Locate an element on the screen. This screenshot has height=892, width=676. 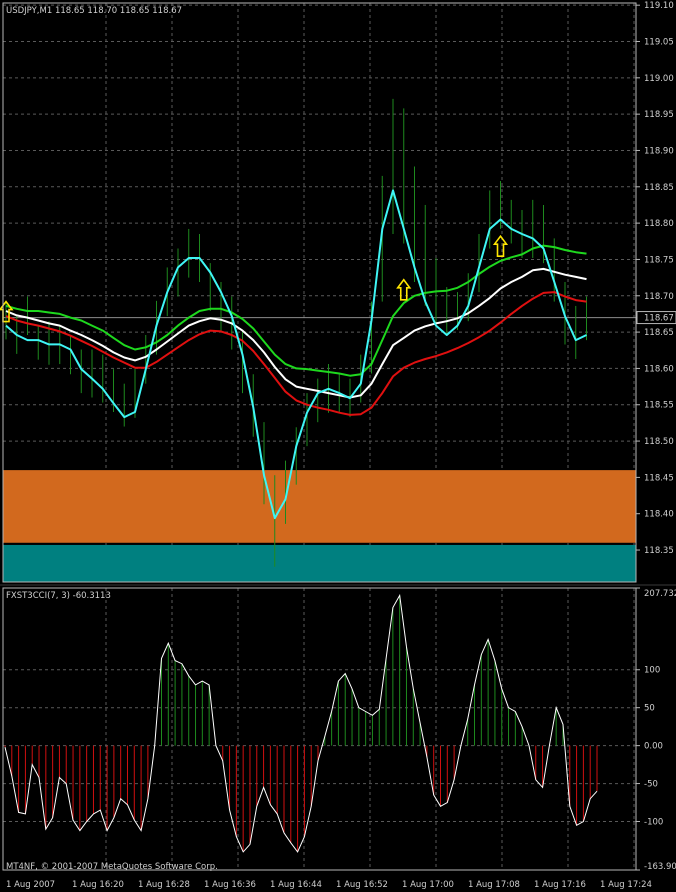
indicator-scale-label: 50 is located at coordinates (649, 709).